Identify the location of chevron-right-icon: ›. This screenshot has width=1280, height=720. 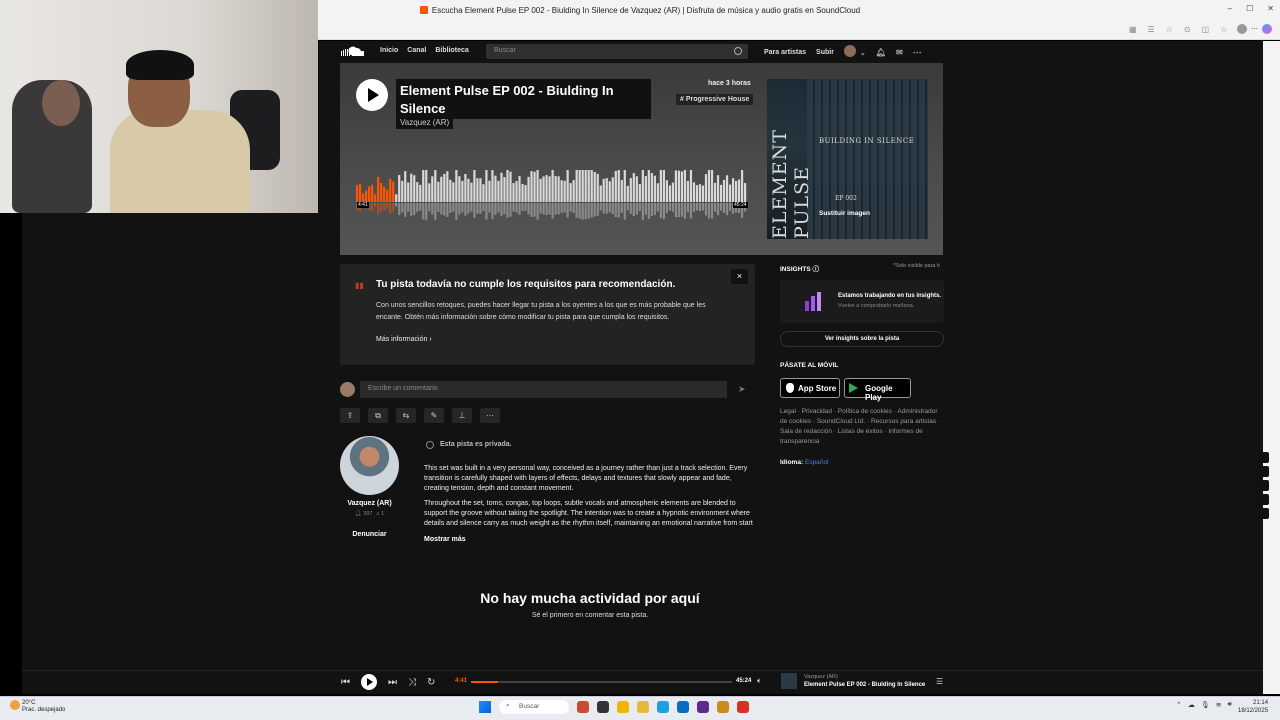
(430, 339).